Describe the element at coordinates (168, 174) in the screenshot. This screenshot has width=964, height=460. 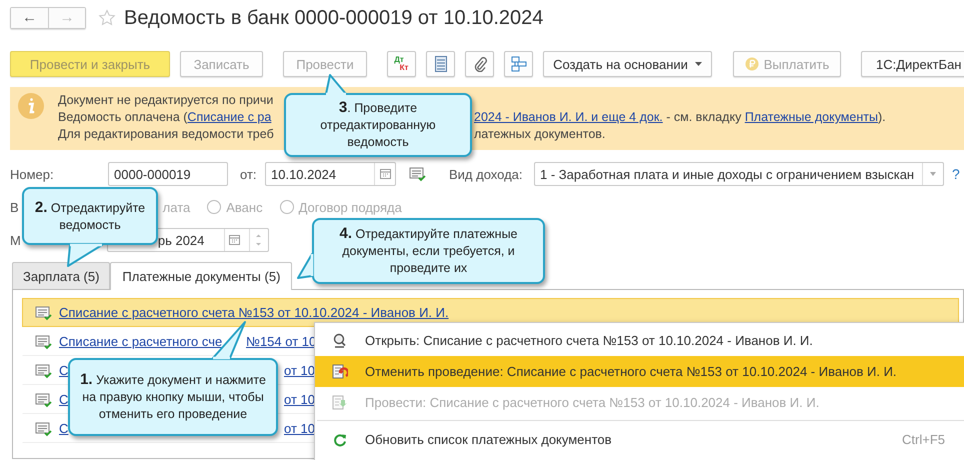
I see `number-field: 0000-000019` at that location.